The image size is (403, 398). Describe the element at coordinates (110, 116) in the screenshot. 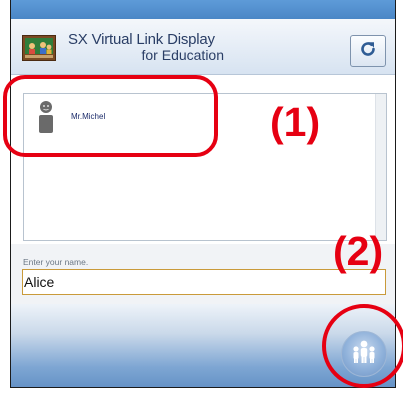

I see `callout-highlight-list-item` at that location.